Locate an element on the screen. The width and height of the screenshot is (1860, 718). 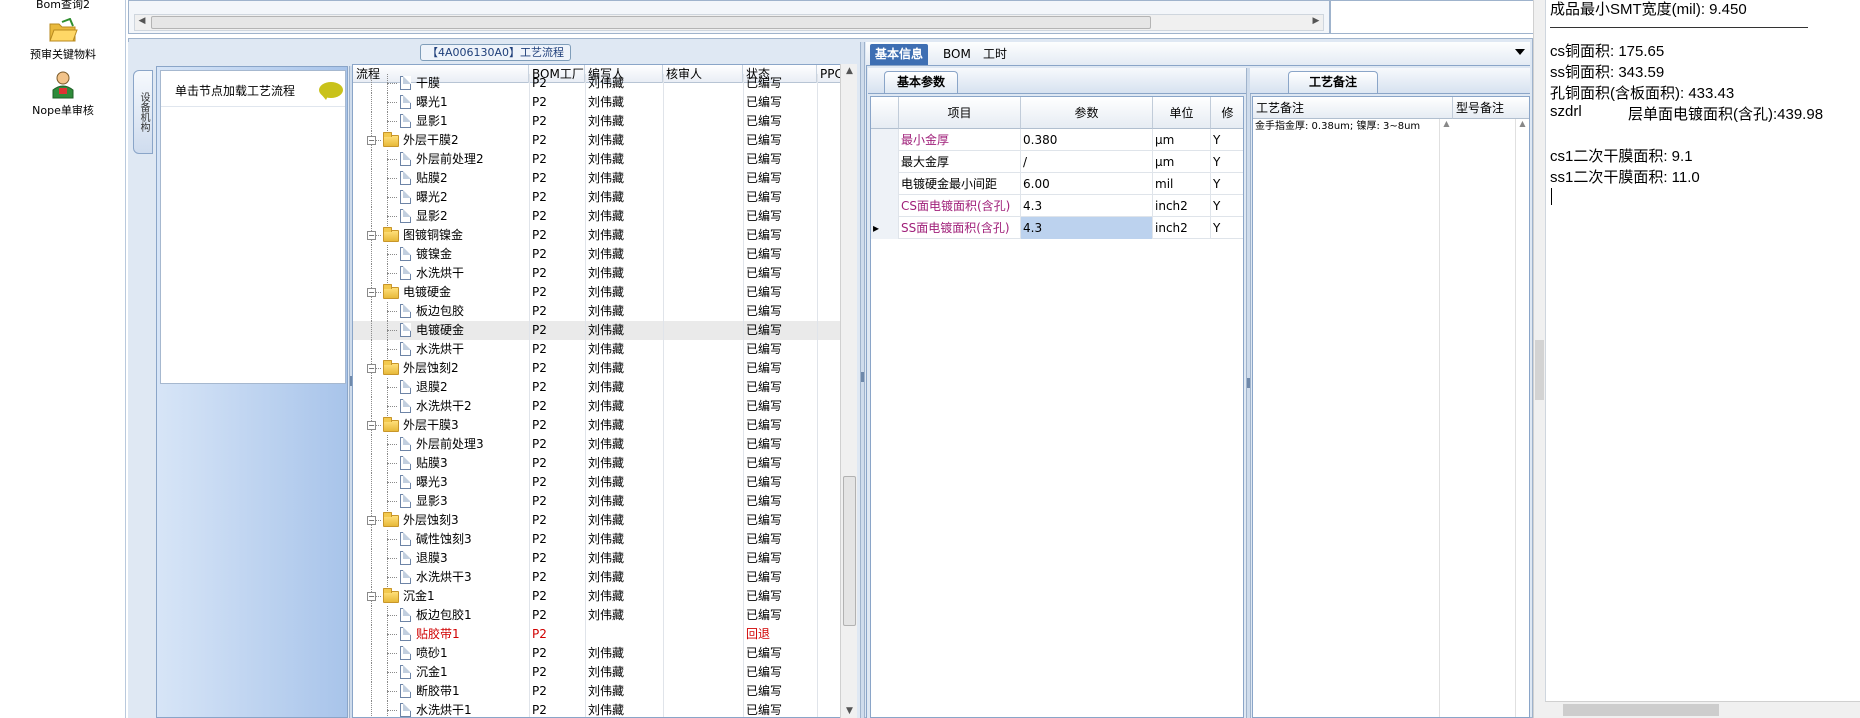
param-item: CS面电镀面积(含孔) is located at coordinates (960, 206).